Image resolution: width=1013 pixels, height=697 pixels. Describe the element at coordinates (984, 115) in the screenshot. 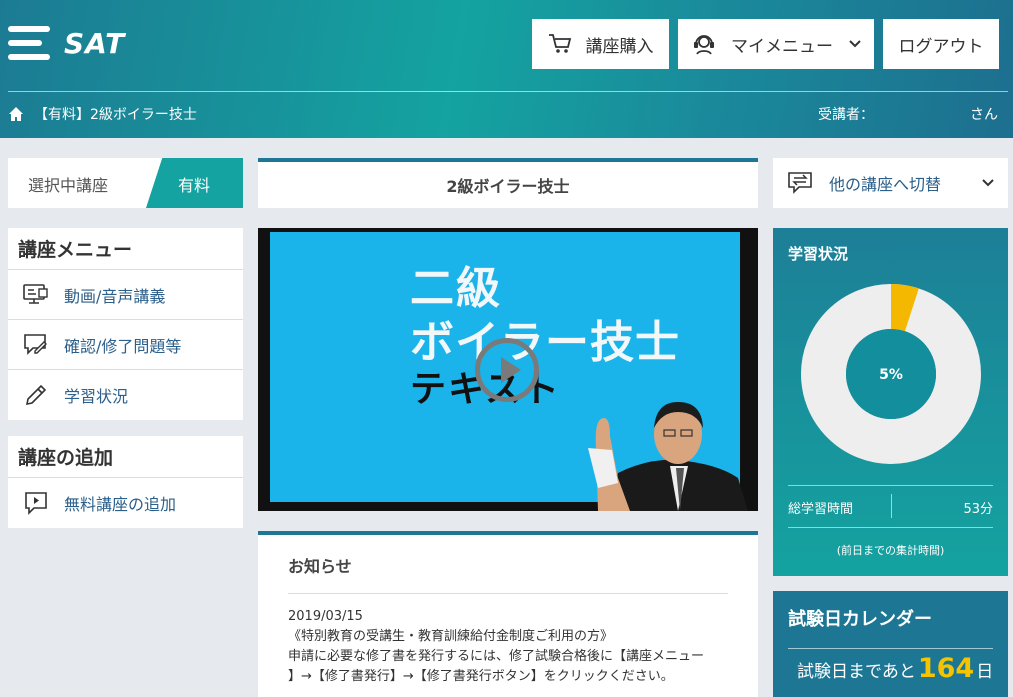

I see `student-suffix: さん` at that location.